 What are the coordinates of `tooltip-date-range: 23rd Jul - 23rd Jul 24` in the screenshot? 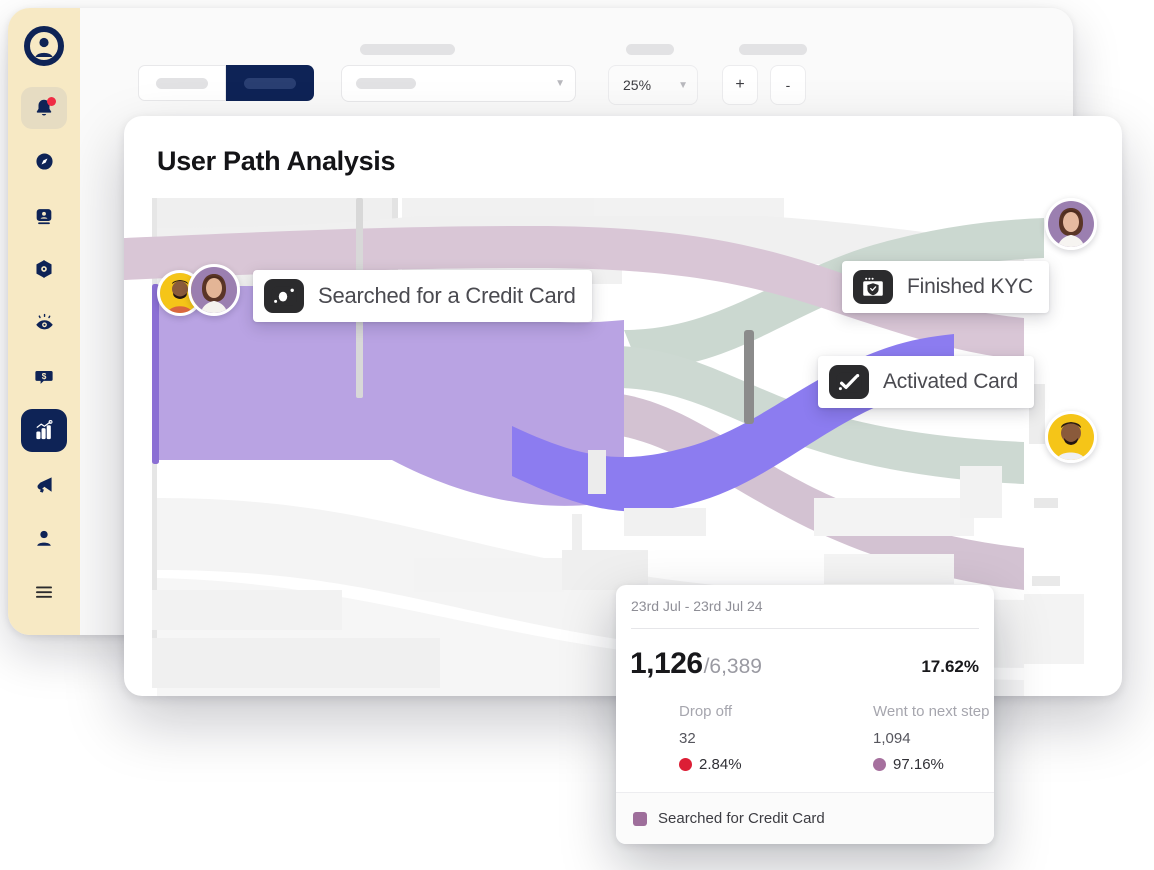 It's located at (697, 606).